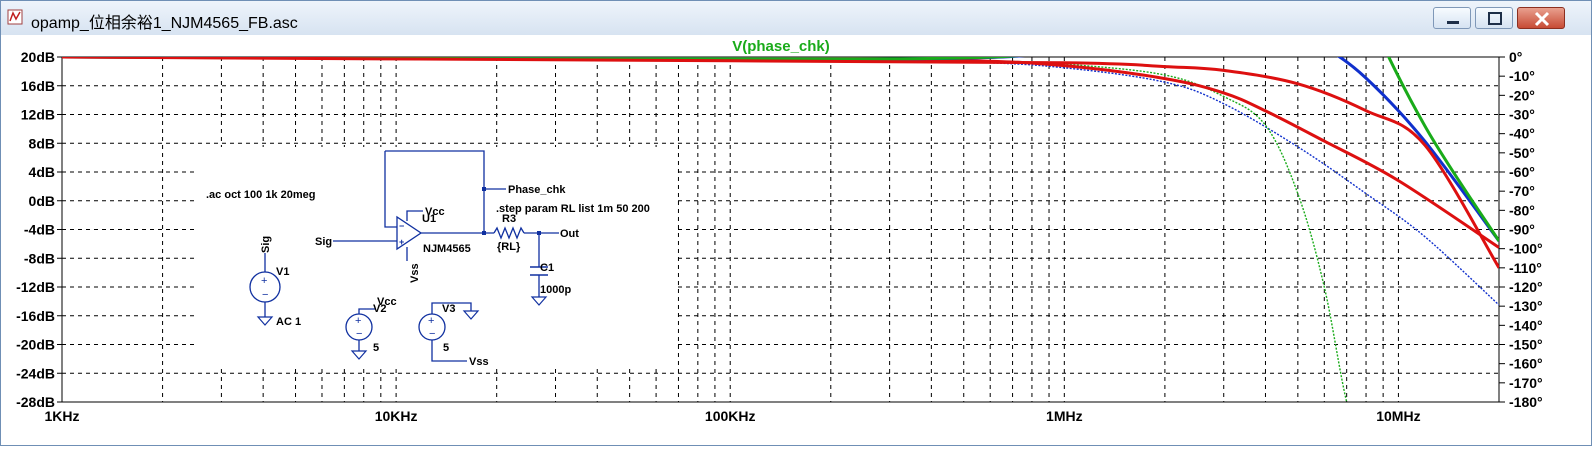 The width and height of the screenshot is (1592, 450). What do you see at coordinates (1522, 95) in the screenshot?
I see `right-axis-tick-label: -20°` at bounding box center [1522, 95].